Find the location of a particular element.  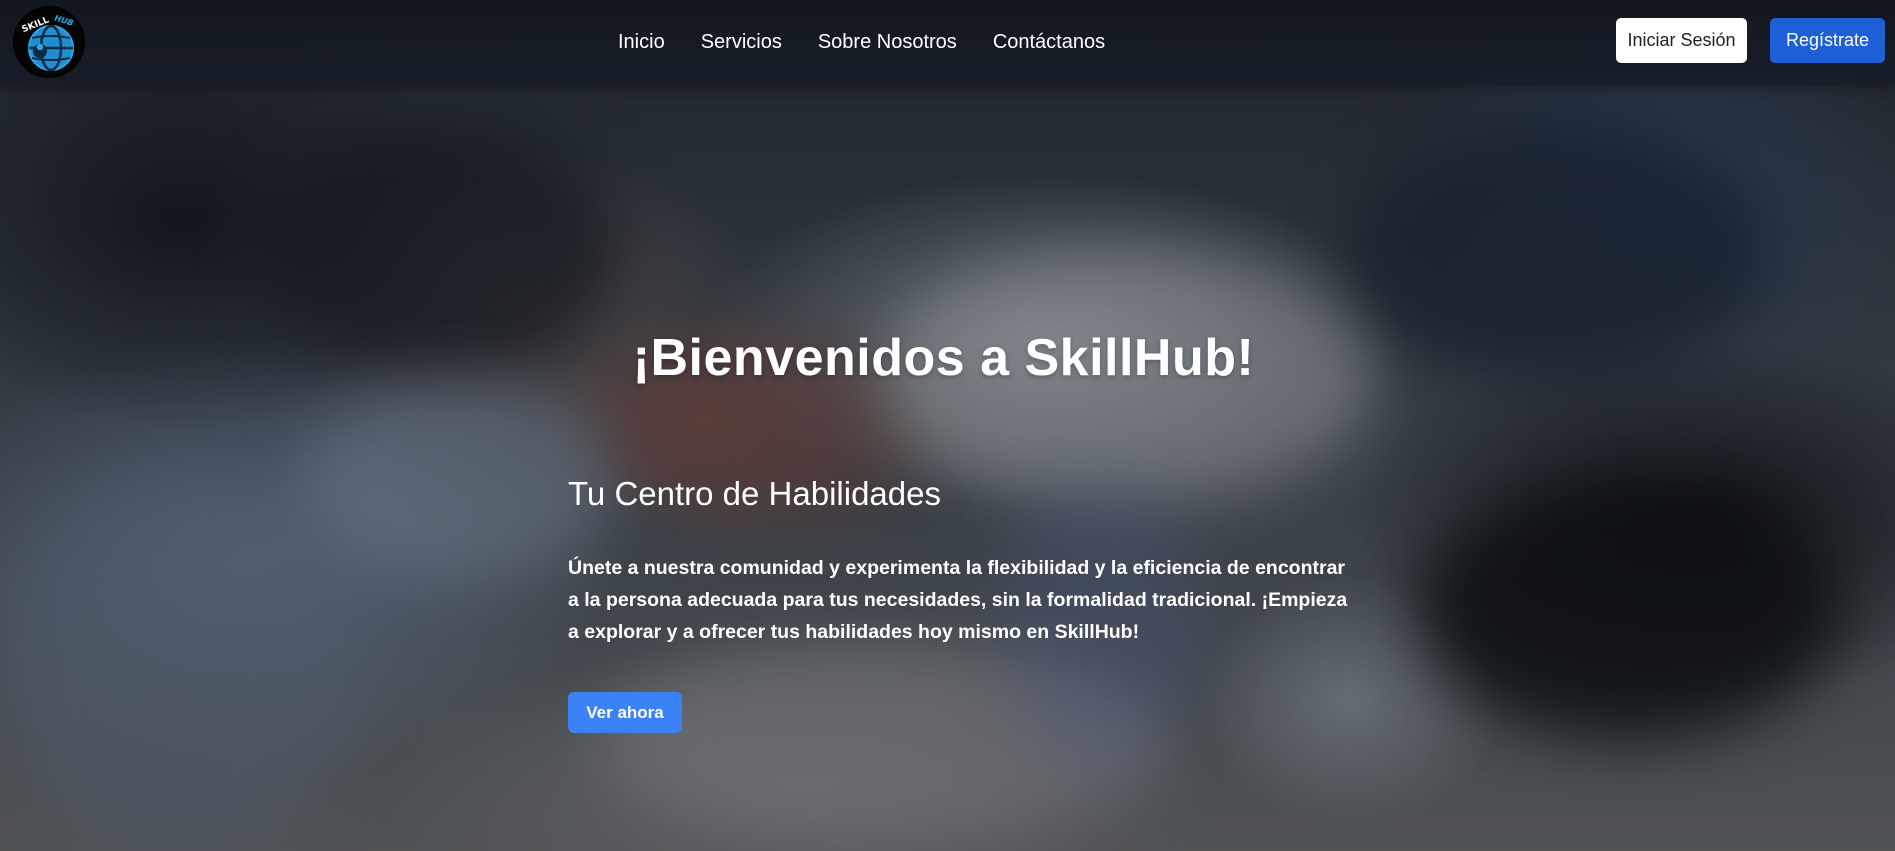

nav-link-contactanos: Contáctanos is located at coordinates (1049, 42).